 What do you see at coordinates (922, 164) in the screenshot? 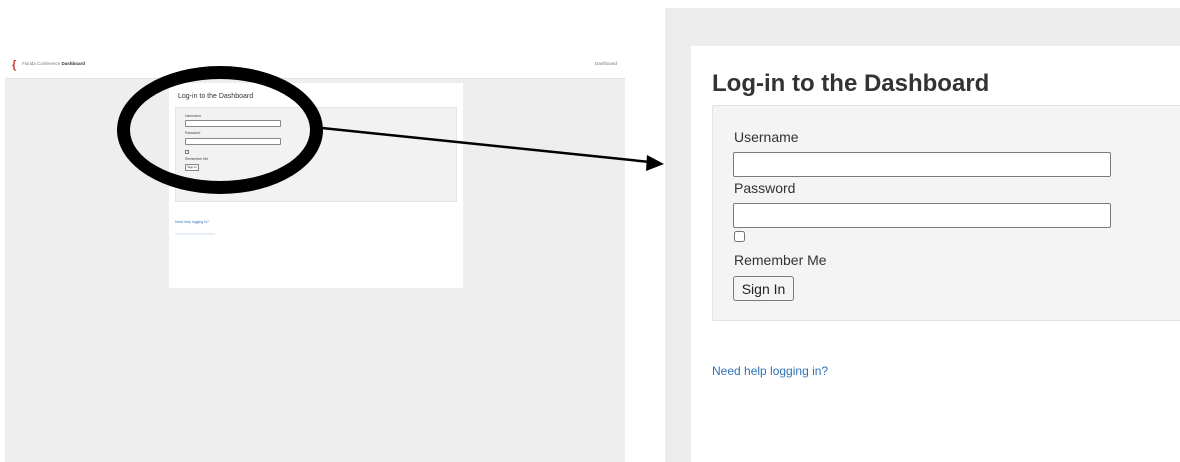
I see `username-input` at bounding box center [922, 164].